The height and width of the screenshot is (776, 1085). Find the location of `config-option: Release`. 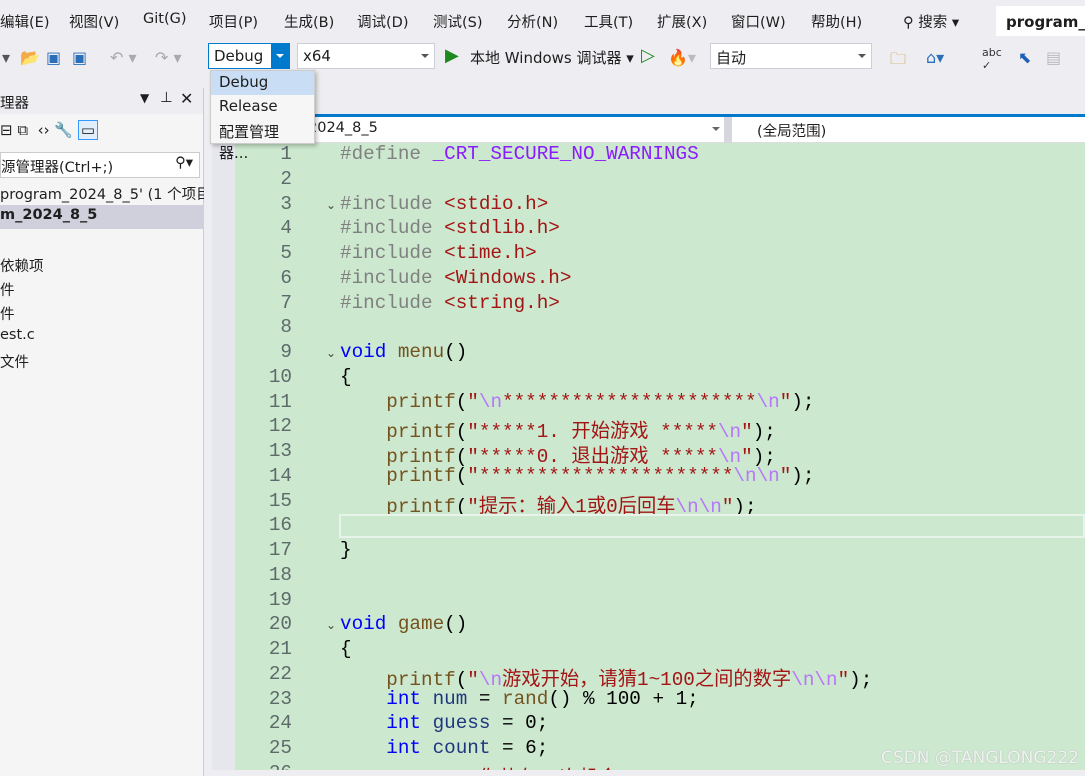

config-option: Release is located at coordinates (262, 107).